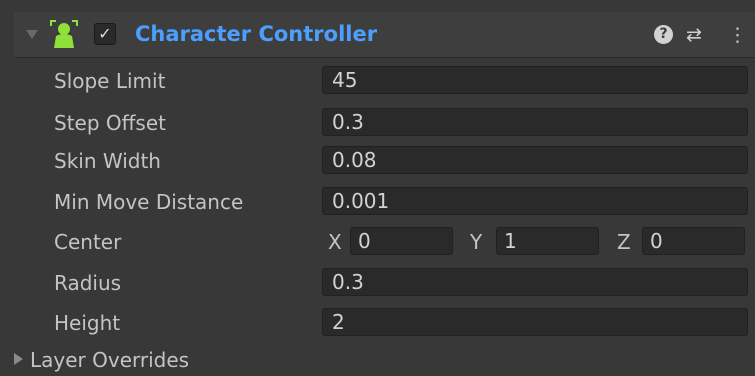 The height and width of the screenshot is (376, 755). I want to click on skin-width-row: Skin Width 0.08, so click(377, 162).